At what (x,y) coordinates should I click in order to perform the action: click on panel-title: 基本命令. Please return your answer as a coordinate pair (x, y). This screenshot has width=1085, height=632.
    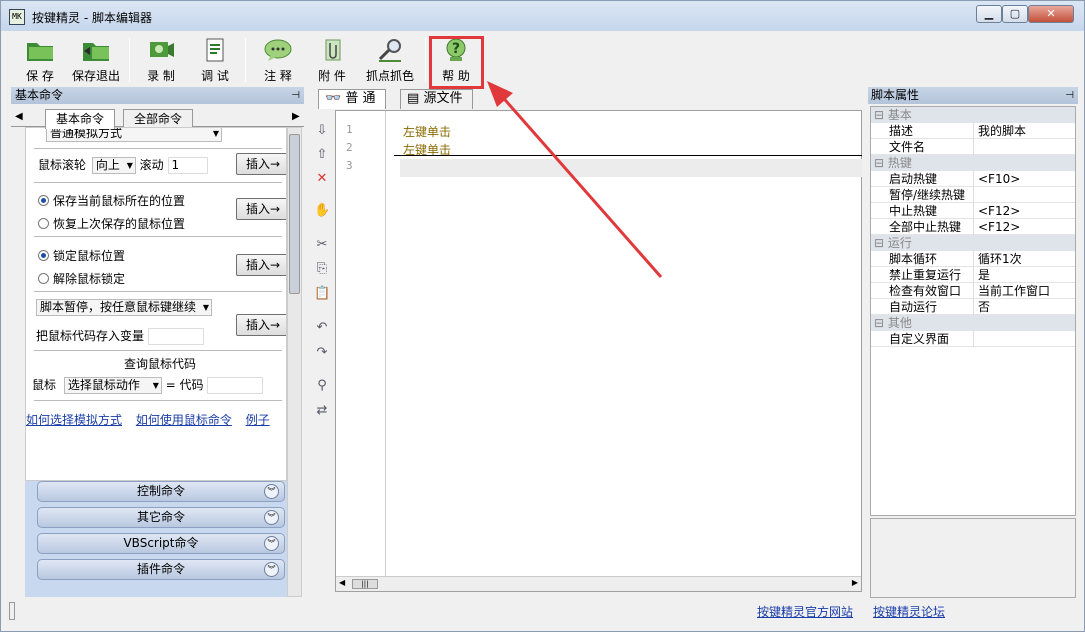
    Looking at the image, I should click on (39, 95).